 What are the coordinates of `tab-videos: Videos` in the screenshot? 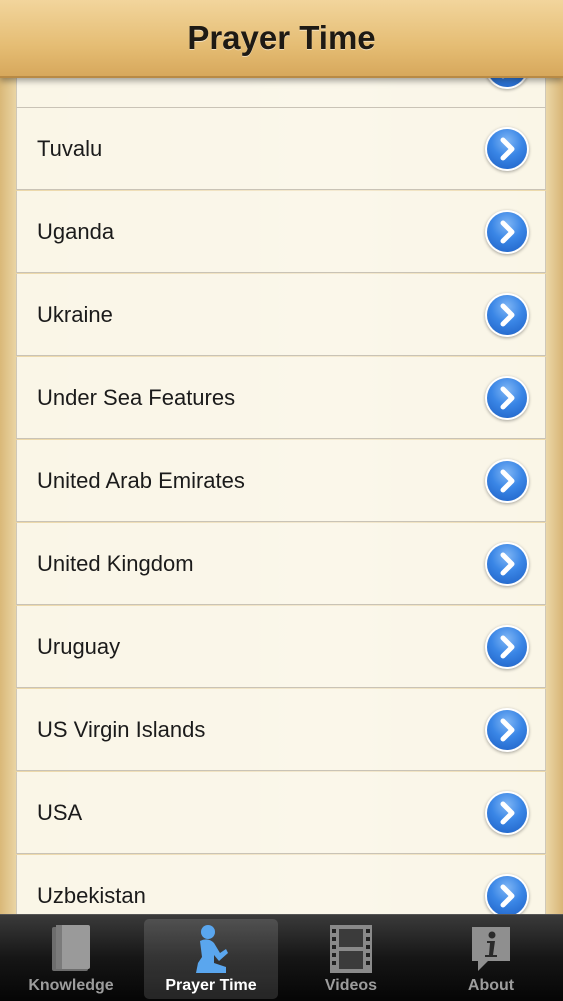 It's located at (351, 959).